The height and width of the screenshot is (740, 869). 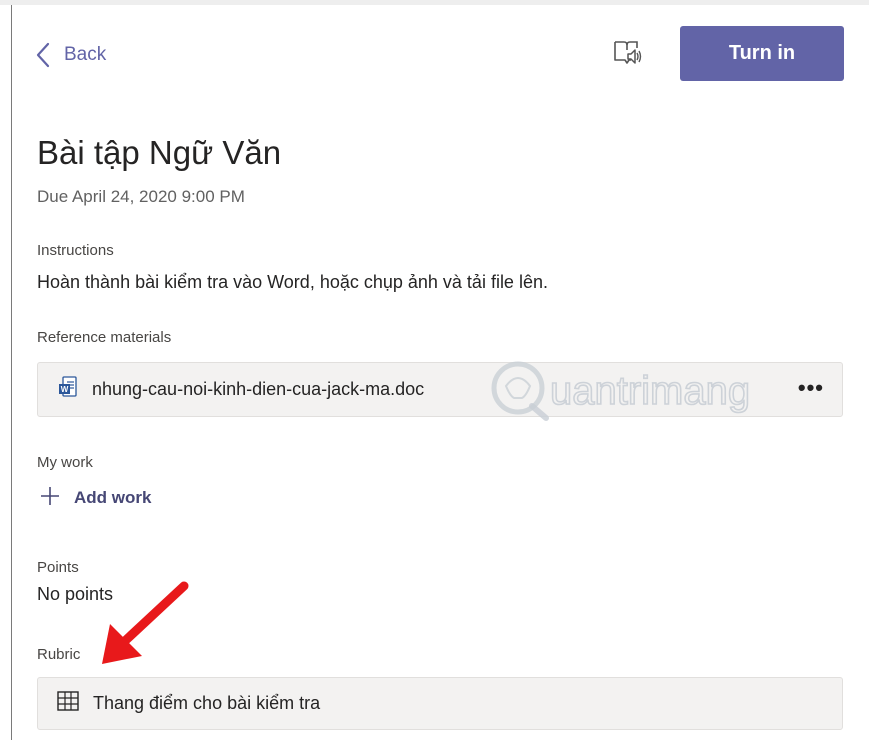 What do you see at coordinates (75, 594) in the screenshot?
I see `points-value: No points` at bounding box center [75, 594].